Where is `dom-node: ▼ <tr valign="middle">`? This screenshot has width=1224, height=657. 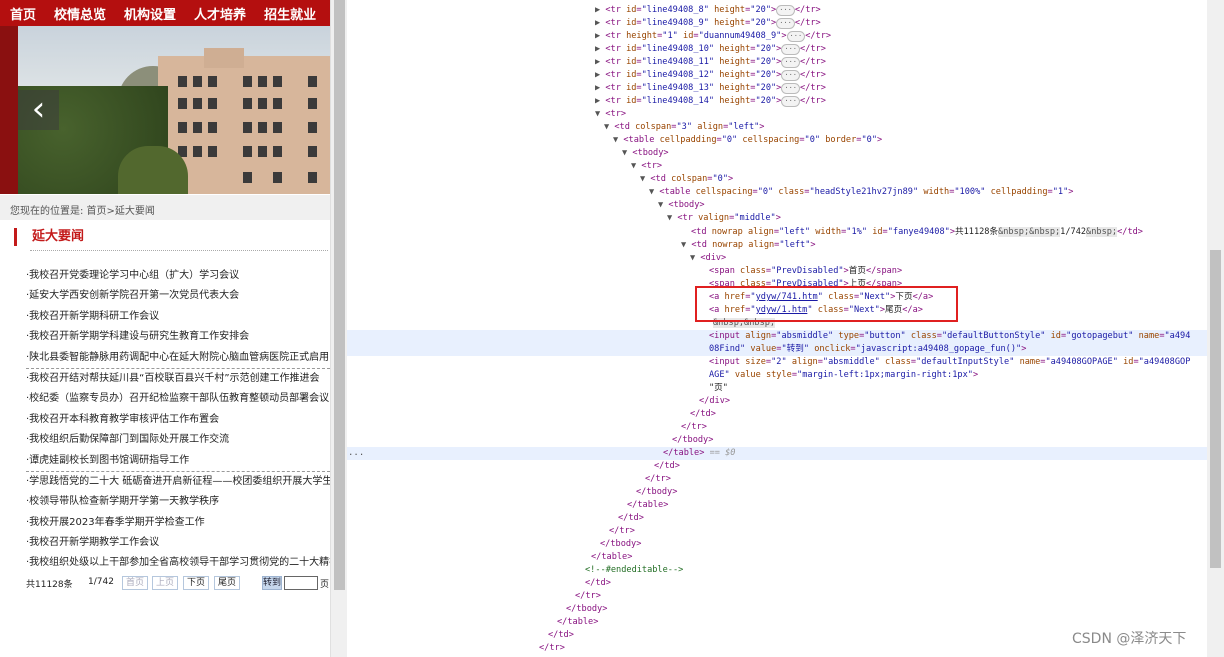
dom-node: ▼ <tr valign="middle"> is located at coordinates (777, 218).